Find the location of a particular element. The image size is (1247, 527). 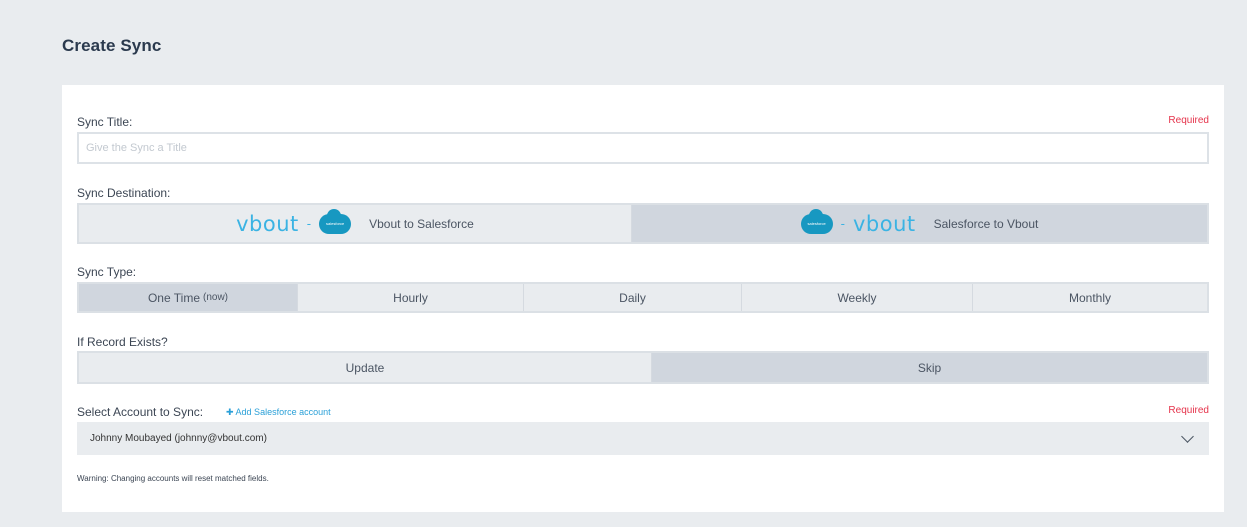

record-exists-update: Update is located at coordinates (365, 367).